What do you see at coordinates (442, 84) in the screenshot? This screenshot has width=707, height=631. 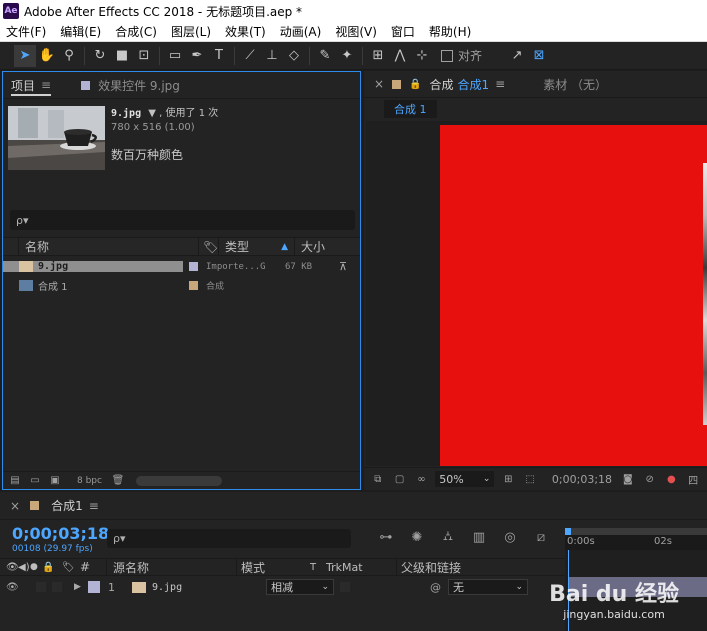 I see `comp-tab-label: 合成` at bounding box center [442, 84].